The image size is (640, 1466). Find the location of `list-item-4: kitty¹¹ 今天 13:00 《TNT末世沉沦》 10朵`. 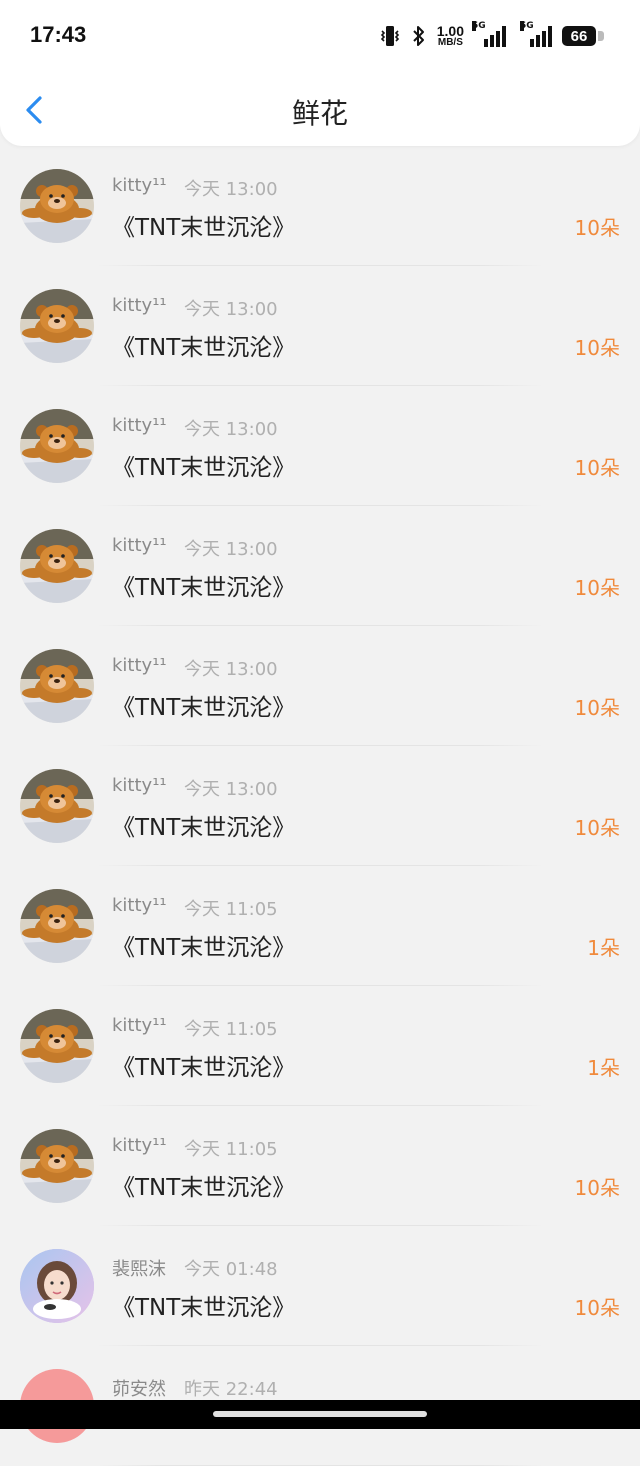

list-item-4: kitty¹¹ 今天 13:00 《TNT末世沉沦》 10朵 is located at coordinates (320, 566).